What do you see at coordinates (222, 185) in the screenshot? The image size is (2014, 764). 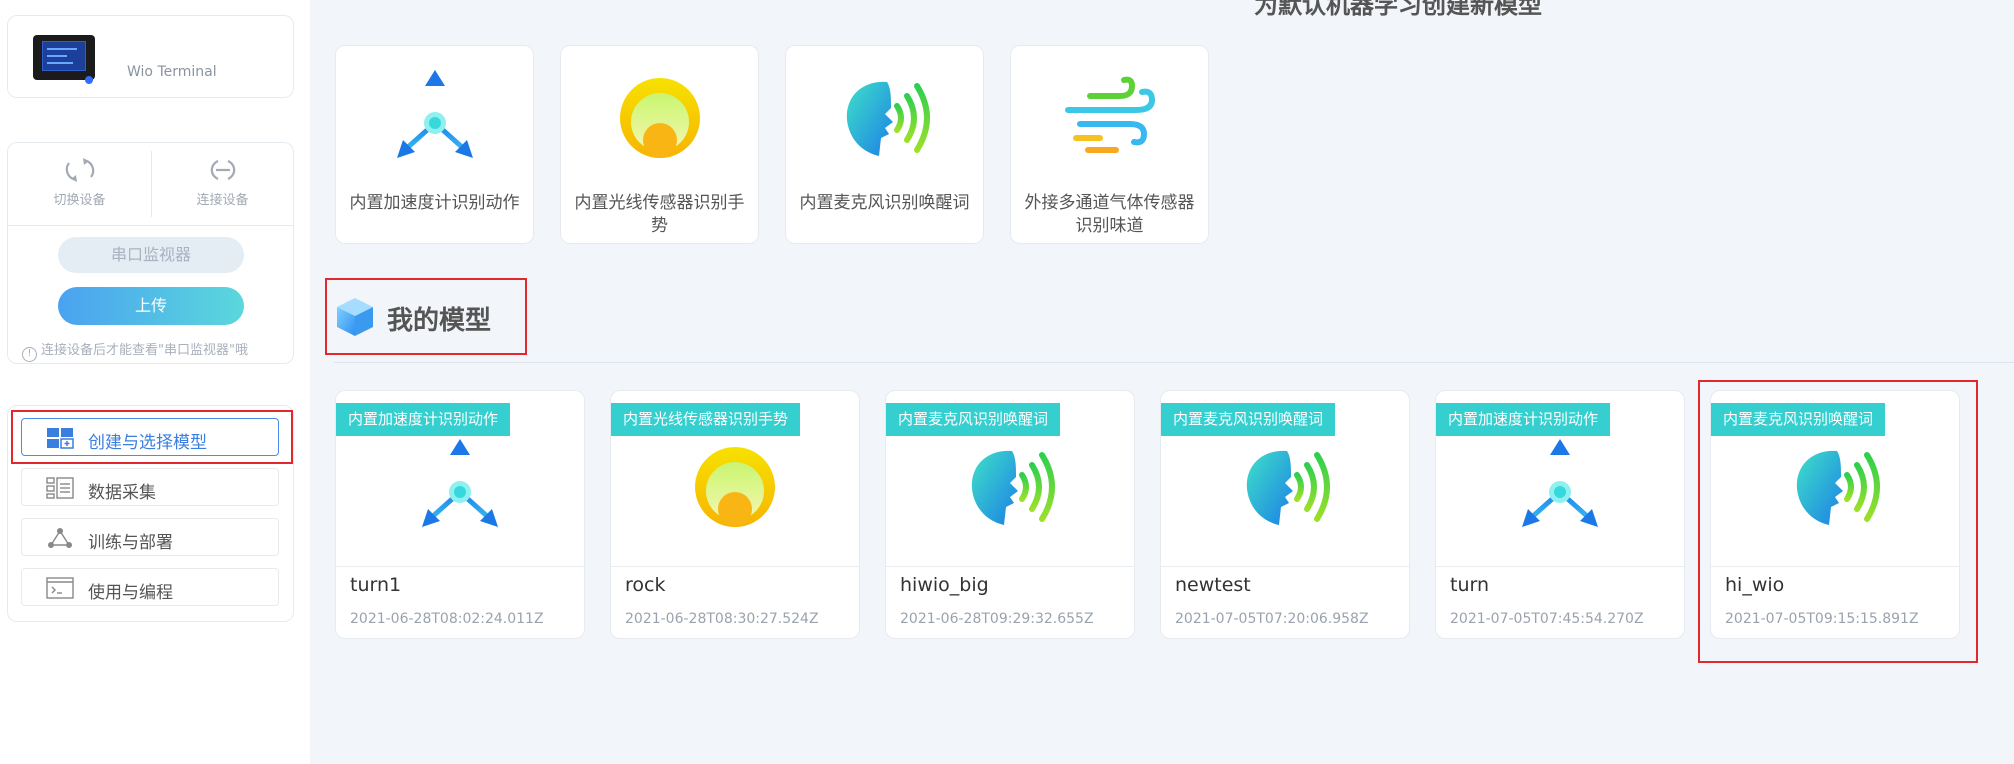 I see `connect-device-button: 连接设备` at bounding box center [222, 185].